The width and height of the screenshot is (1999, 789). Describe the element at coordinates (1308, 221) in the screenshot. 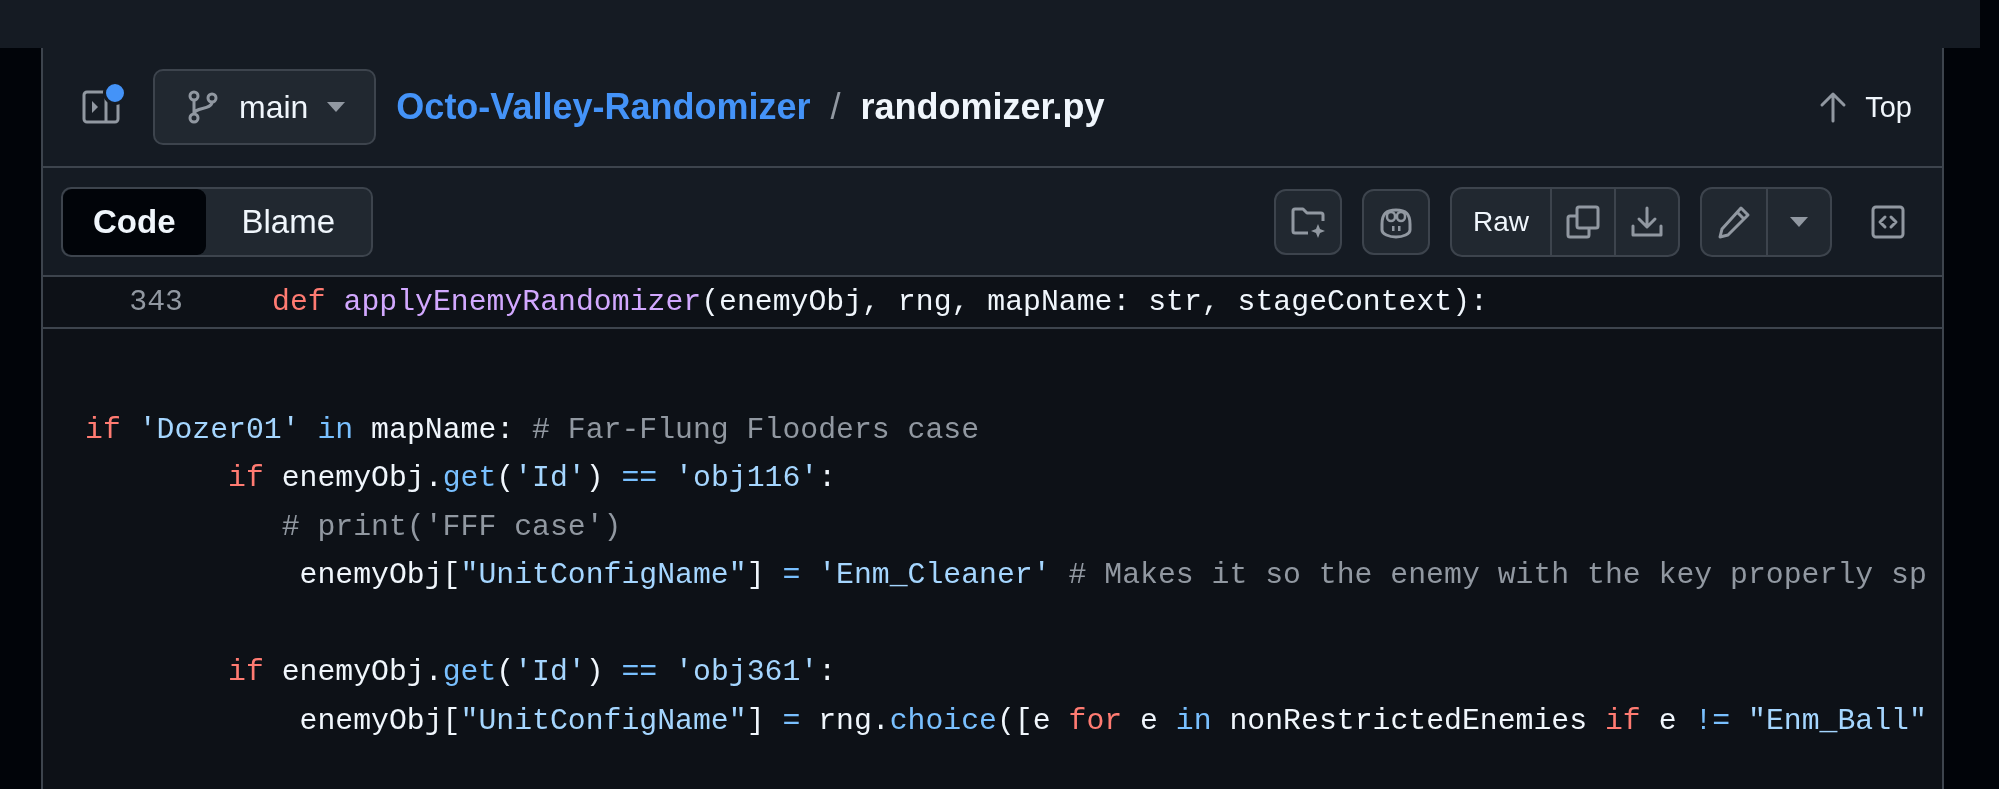

I see `folder-sparkle-button` at that location.